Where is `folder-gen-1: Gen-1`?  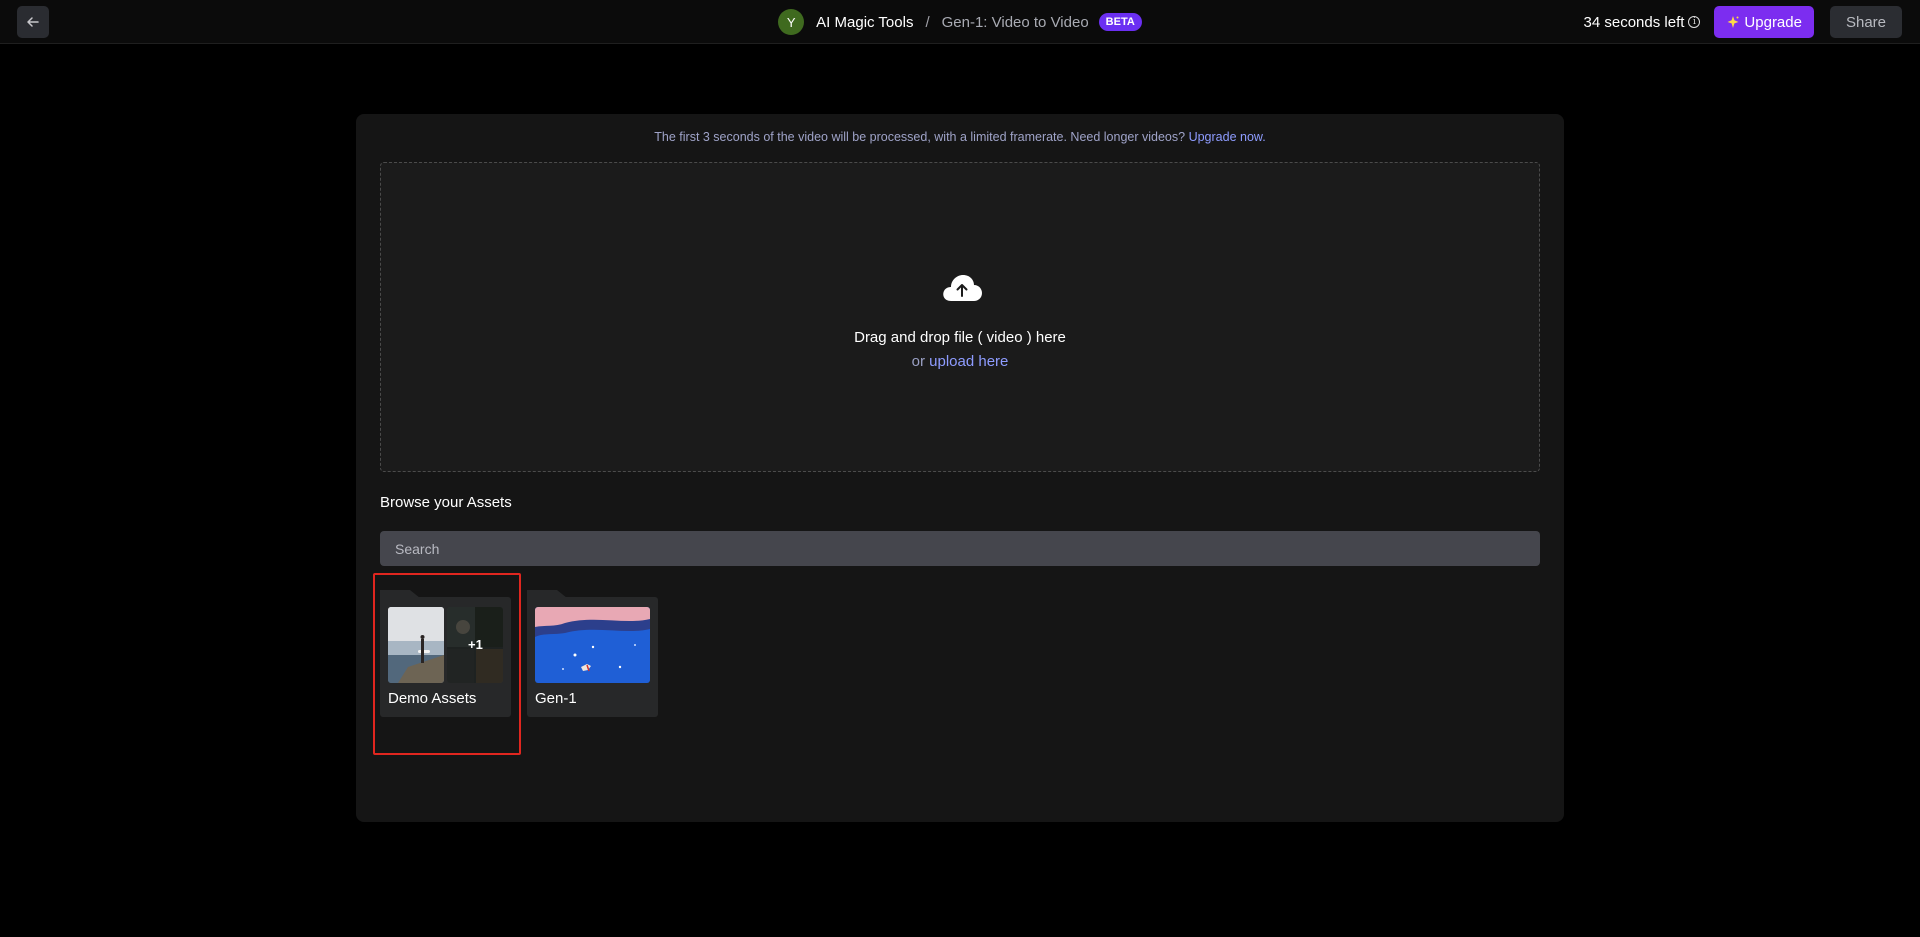 folder-gen-1: Gen-1 is located at coordinates (592, 653).